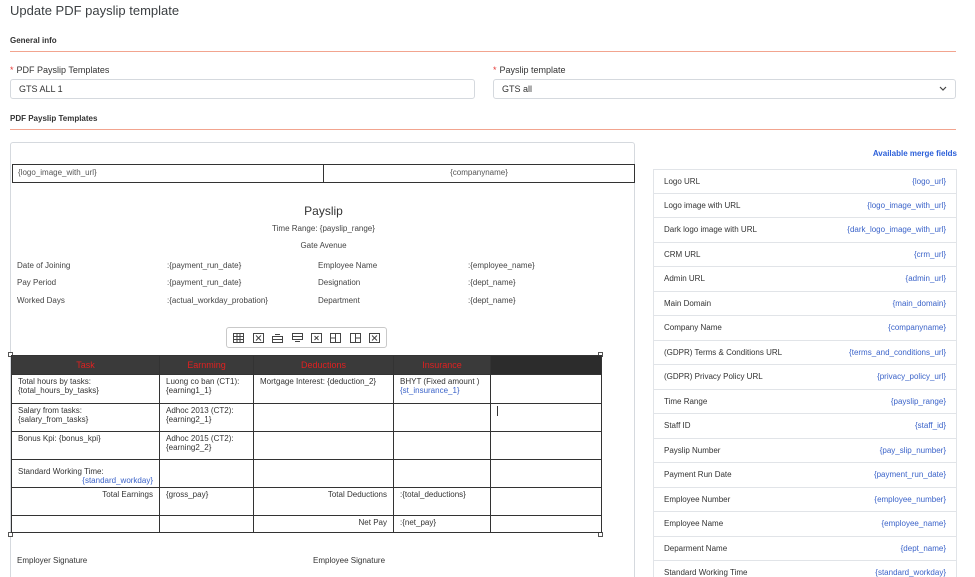  What do you see at coordinates (442, 524) in the screenshot?
I see `table-cell: :{net_pay}` at bounding box center [442, 524].